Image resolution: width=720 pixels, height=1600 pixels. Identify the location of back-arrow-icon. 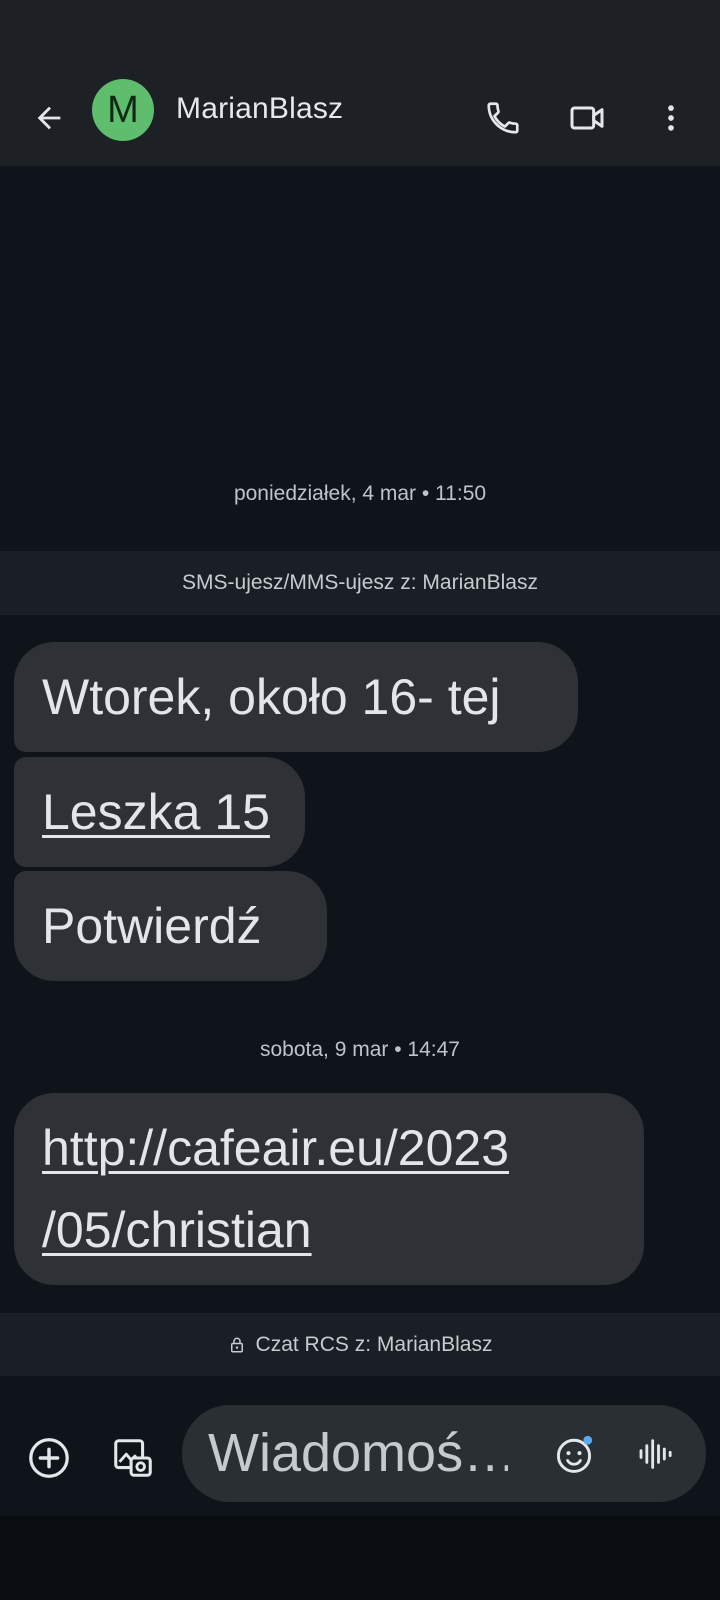
(49, 118).